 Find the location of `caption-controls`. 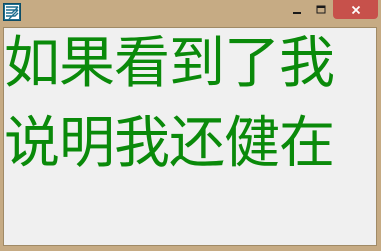

caption-controls is located at coordinates (331, 9).